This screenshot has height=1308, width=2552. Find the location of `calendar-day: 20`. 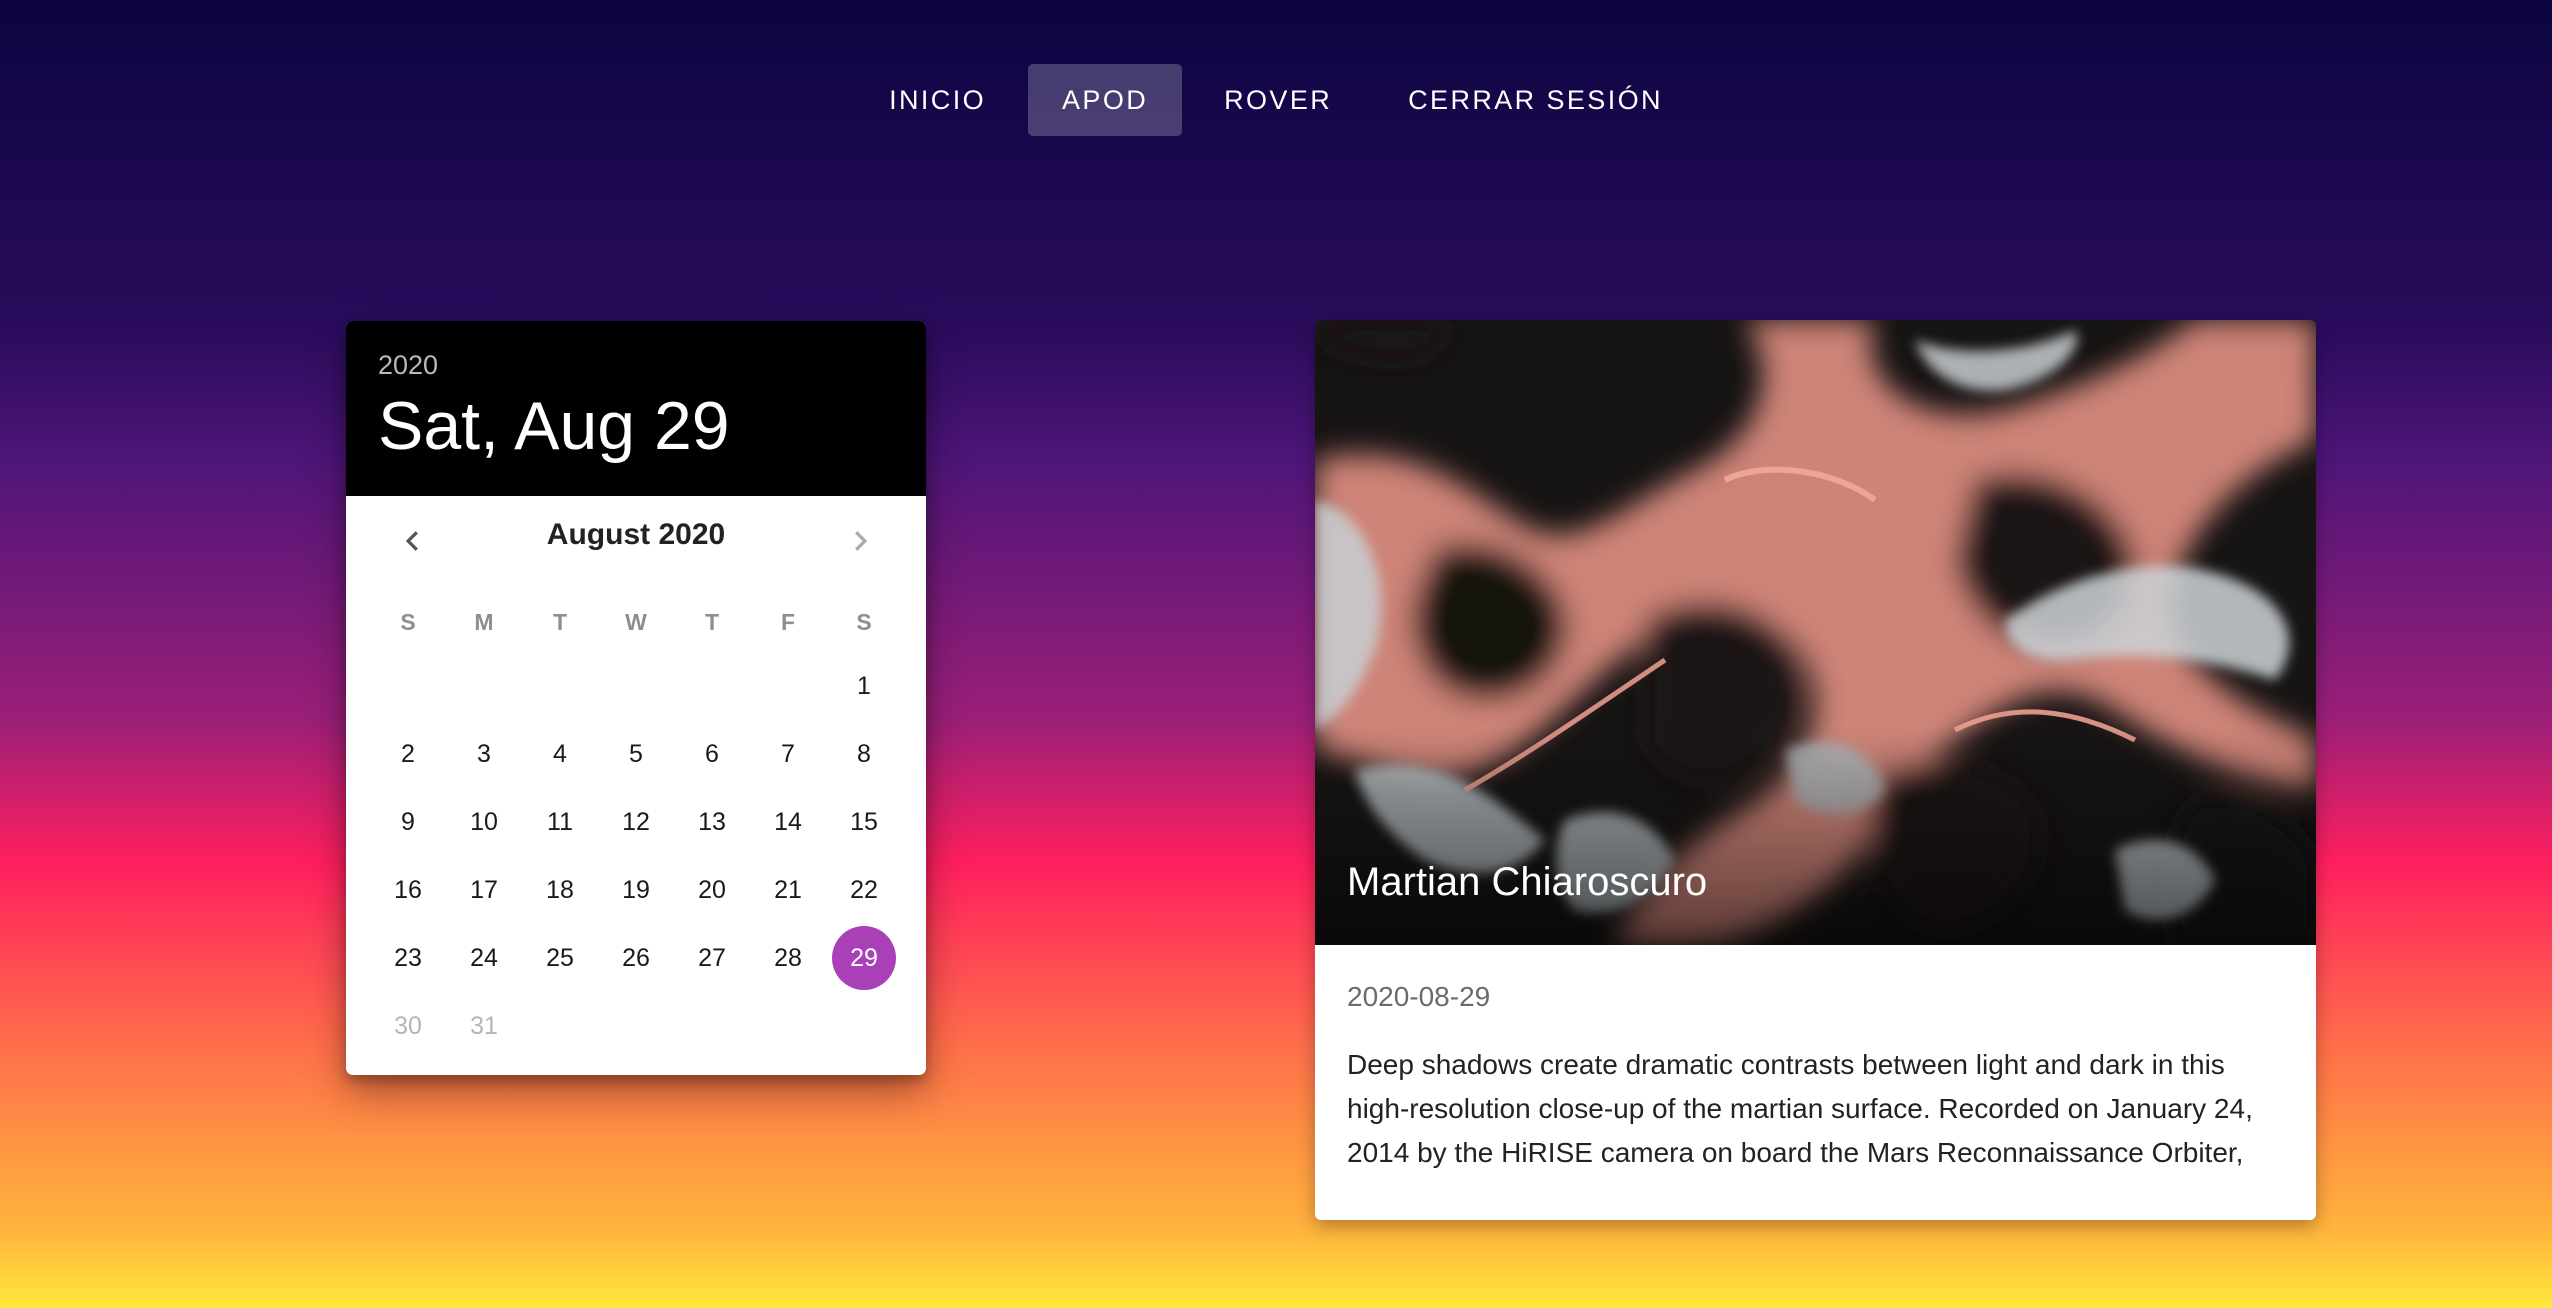

calendar-day: 20 is located at coordinates (712, 890).